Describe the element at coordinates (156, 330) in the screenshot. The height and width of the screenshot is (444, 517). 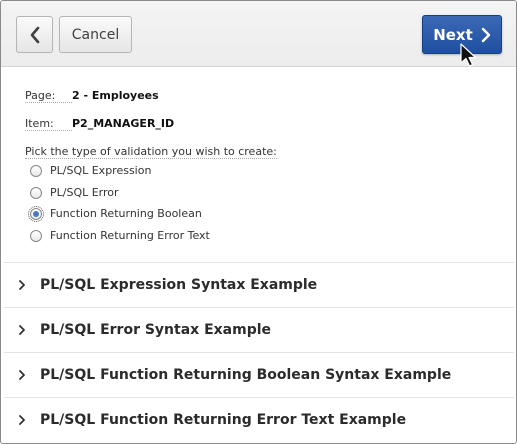
I see `accordion-title: PL/SQL Error Syntax Example` at that location.